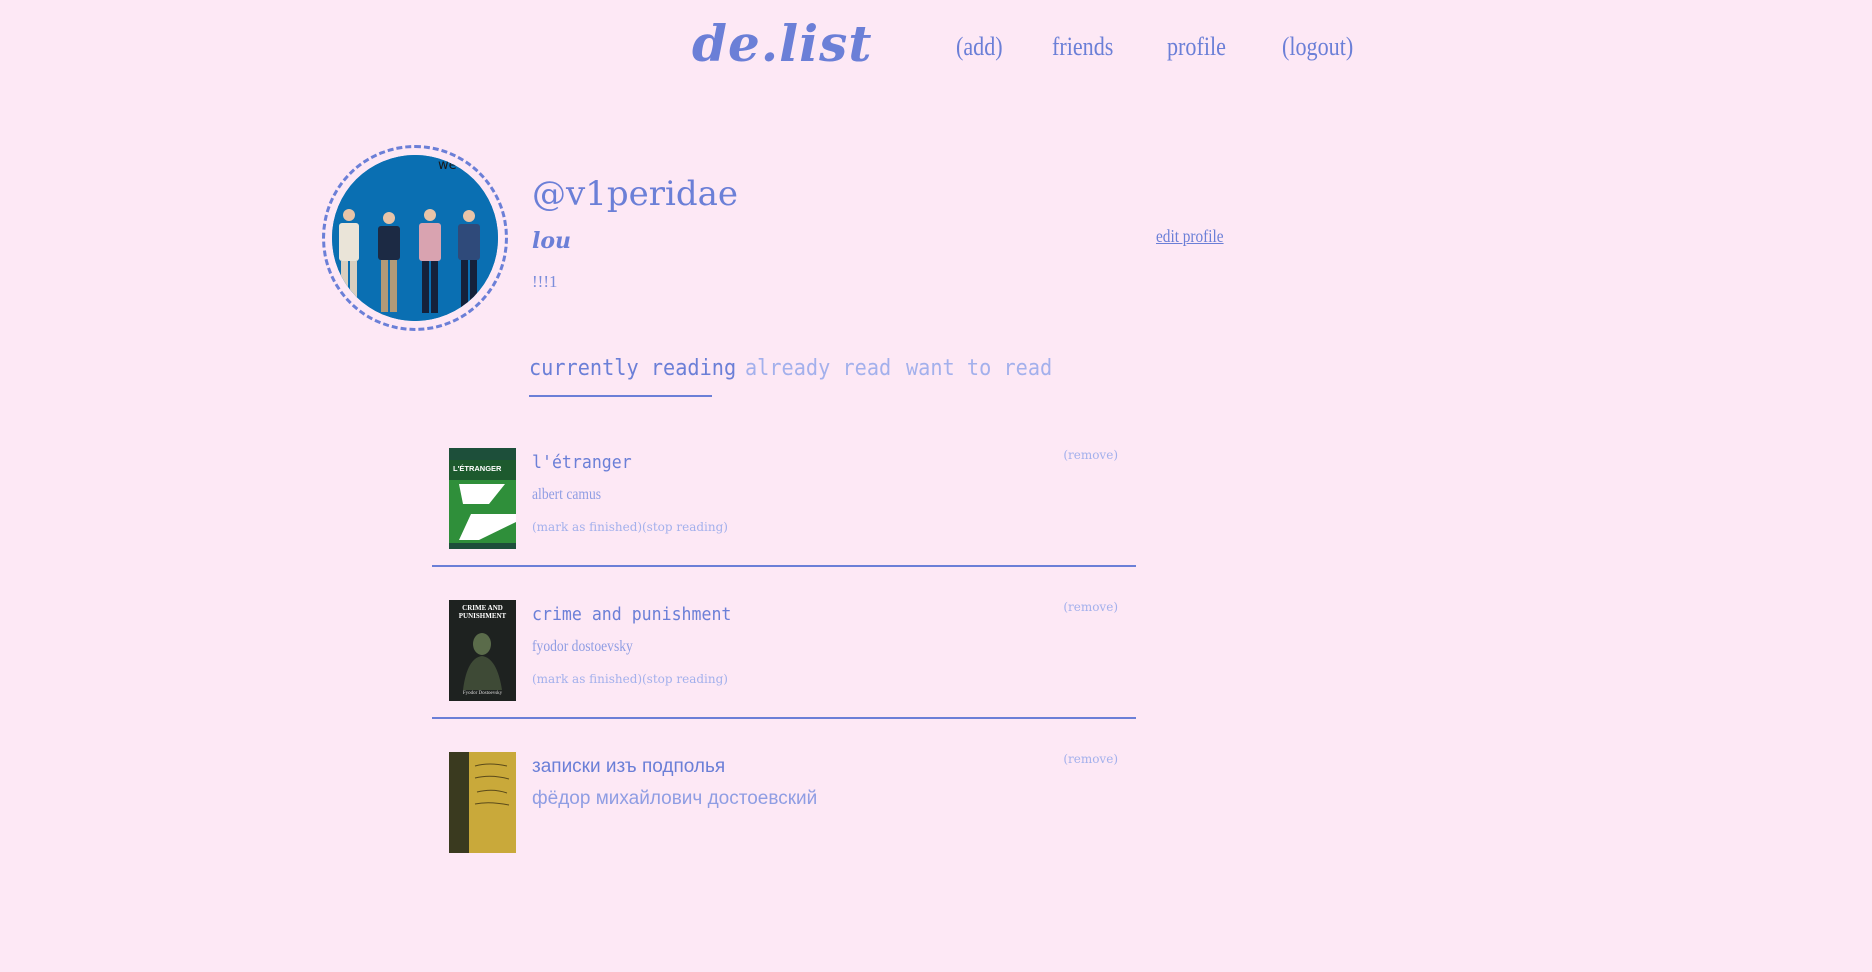  What do you see at coordinates (979, 368) in the screenshot?
I see `tab-want-to-read: want to read` at bounding box center [979, 368].